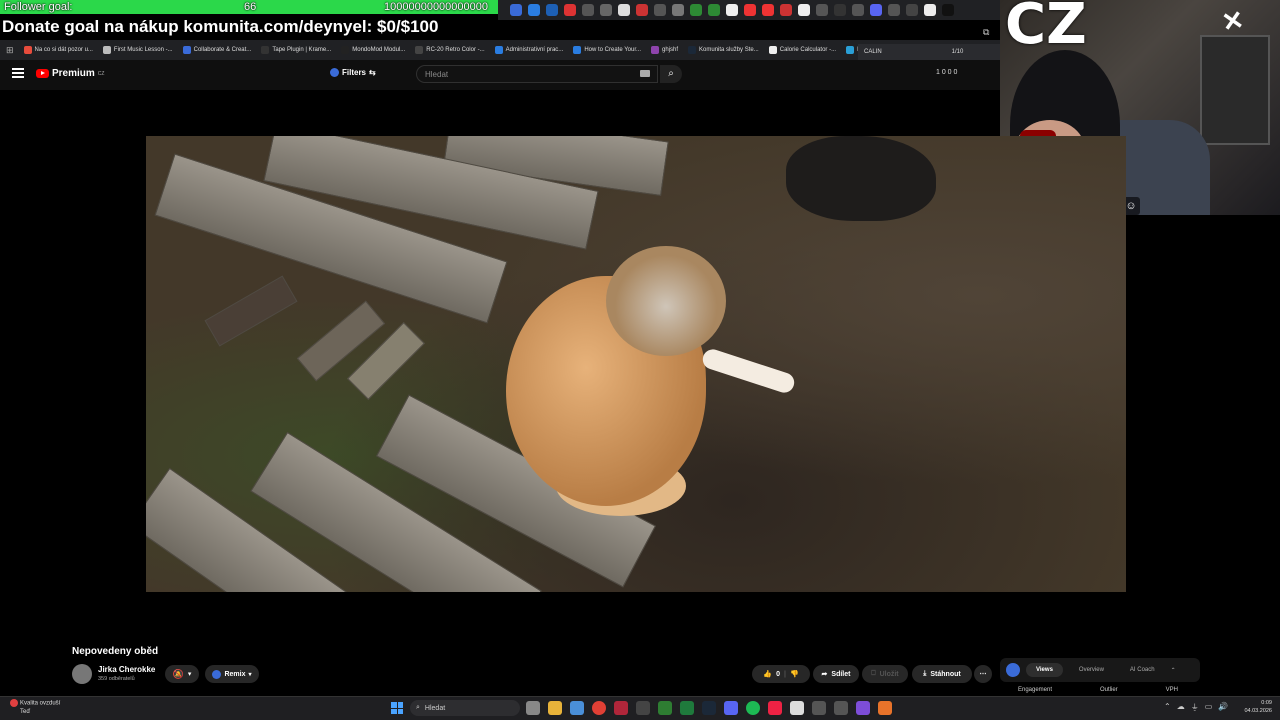 The image size is (1280, 720). What do you see at coordinates (731, 708) in the screenshot?
I see `discord-icon` at bounding box center [731, 708].